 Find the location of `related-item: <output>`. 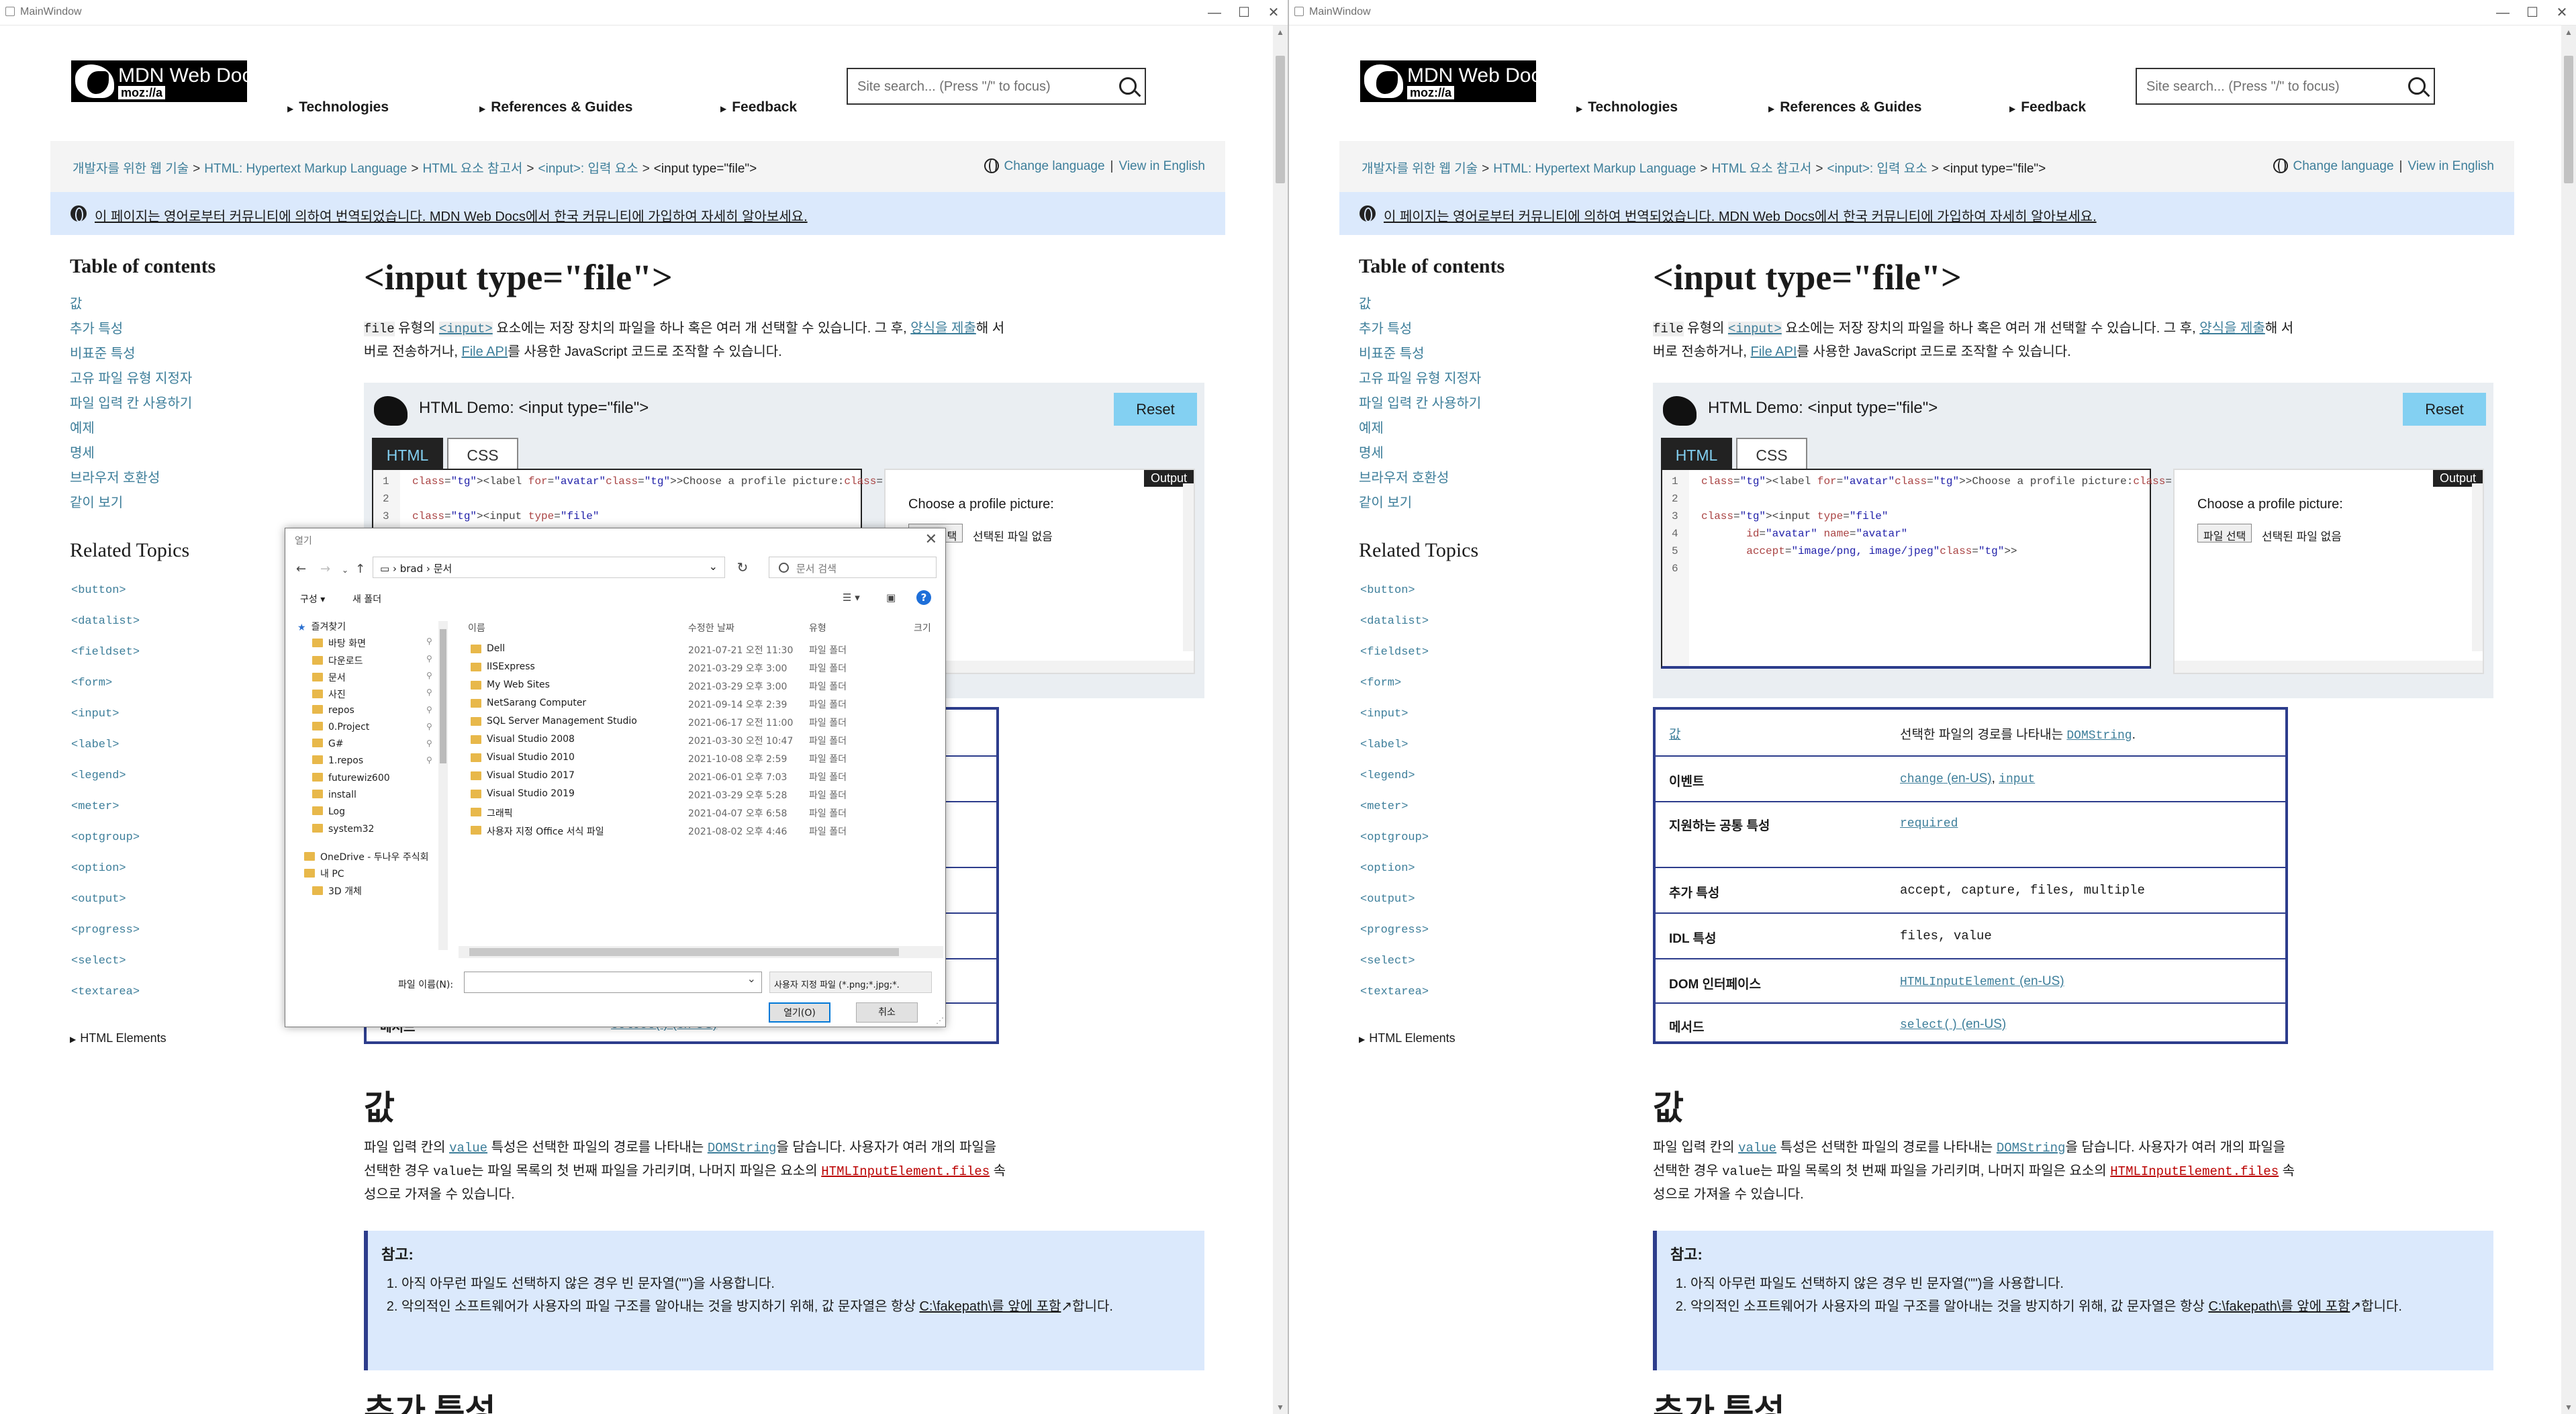

related-item: <output> is located at coordinates (98, 899).